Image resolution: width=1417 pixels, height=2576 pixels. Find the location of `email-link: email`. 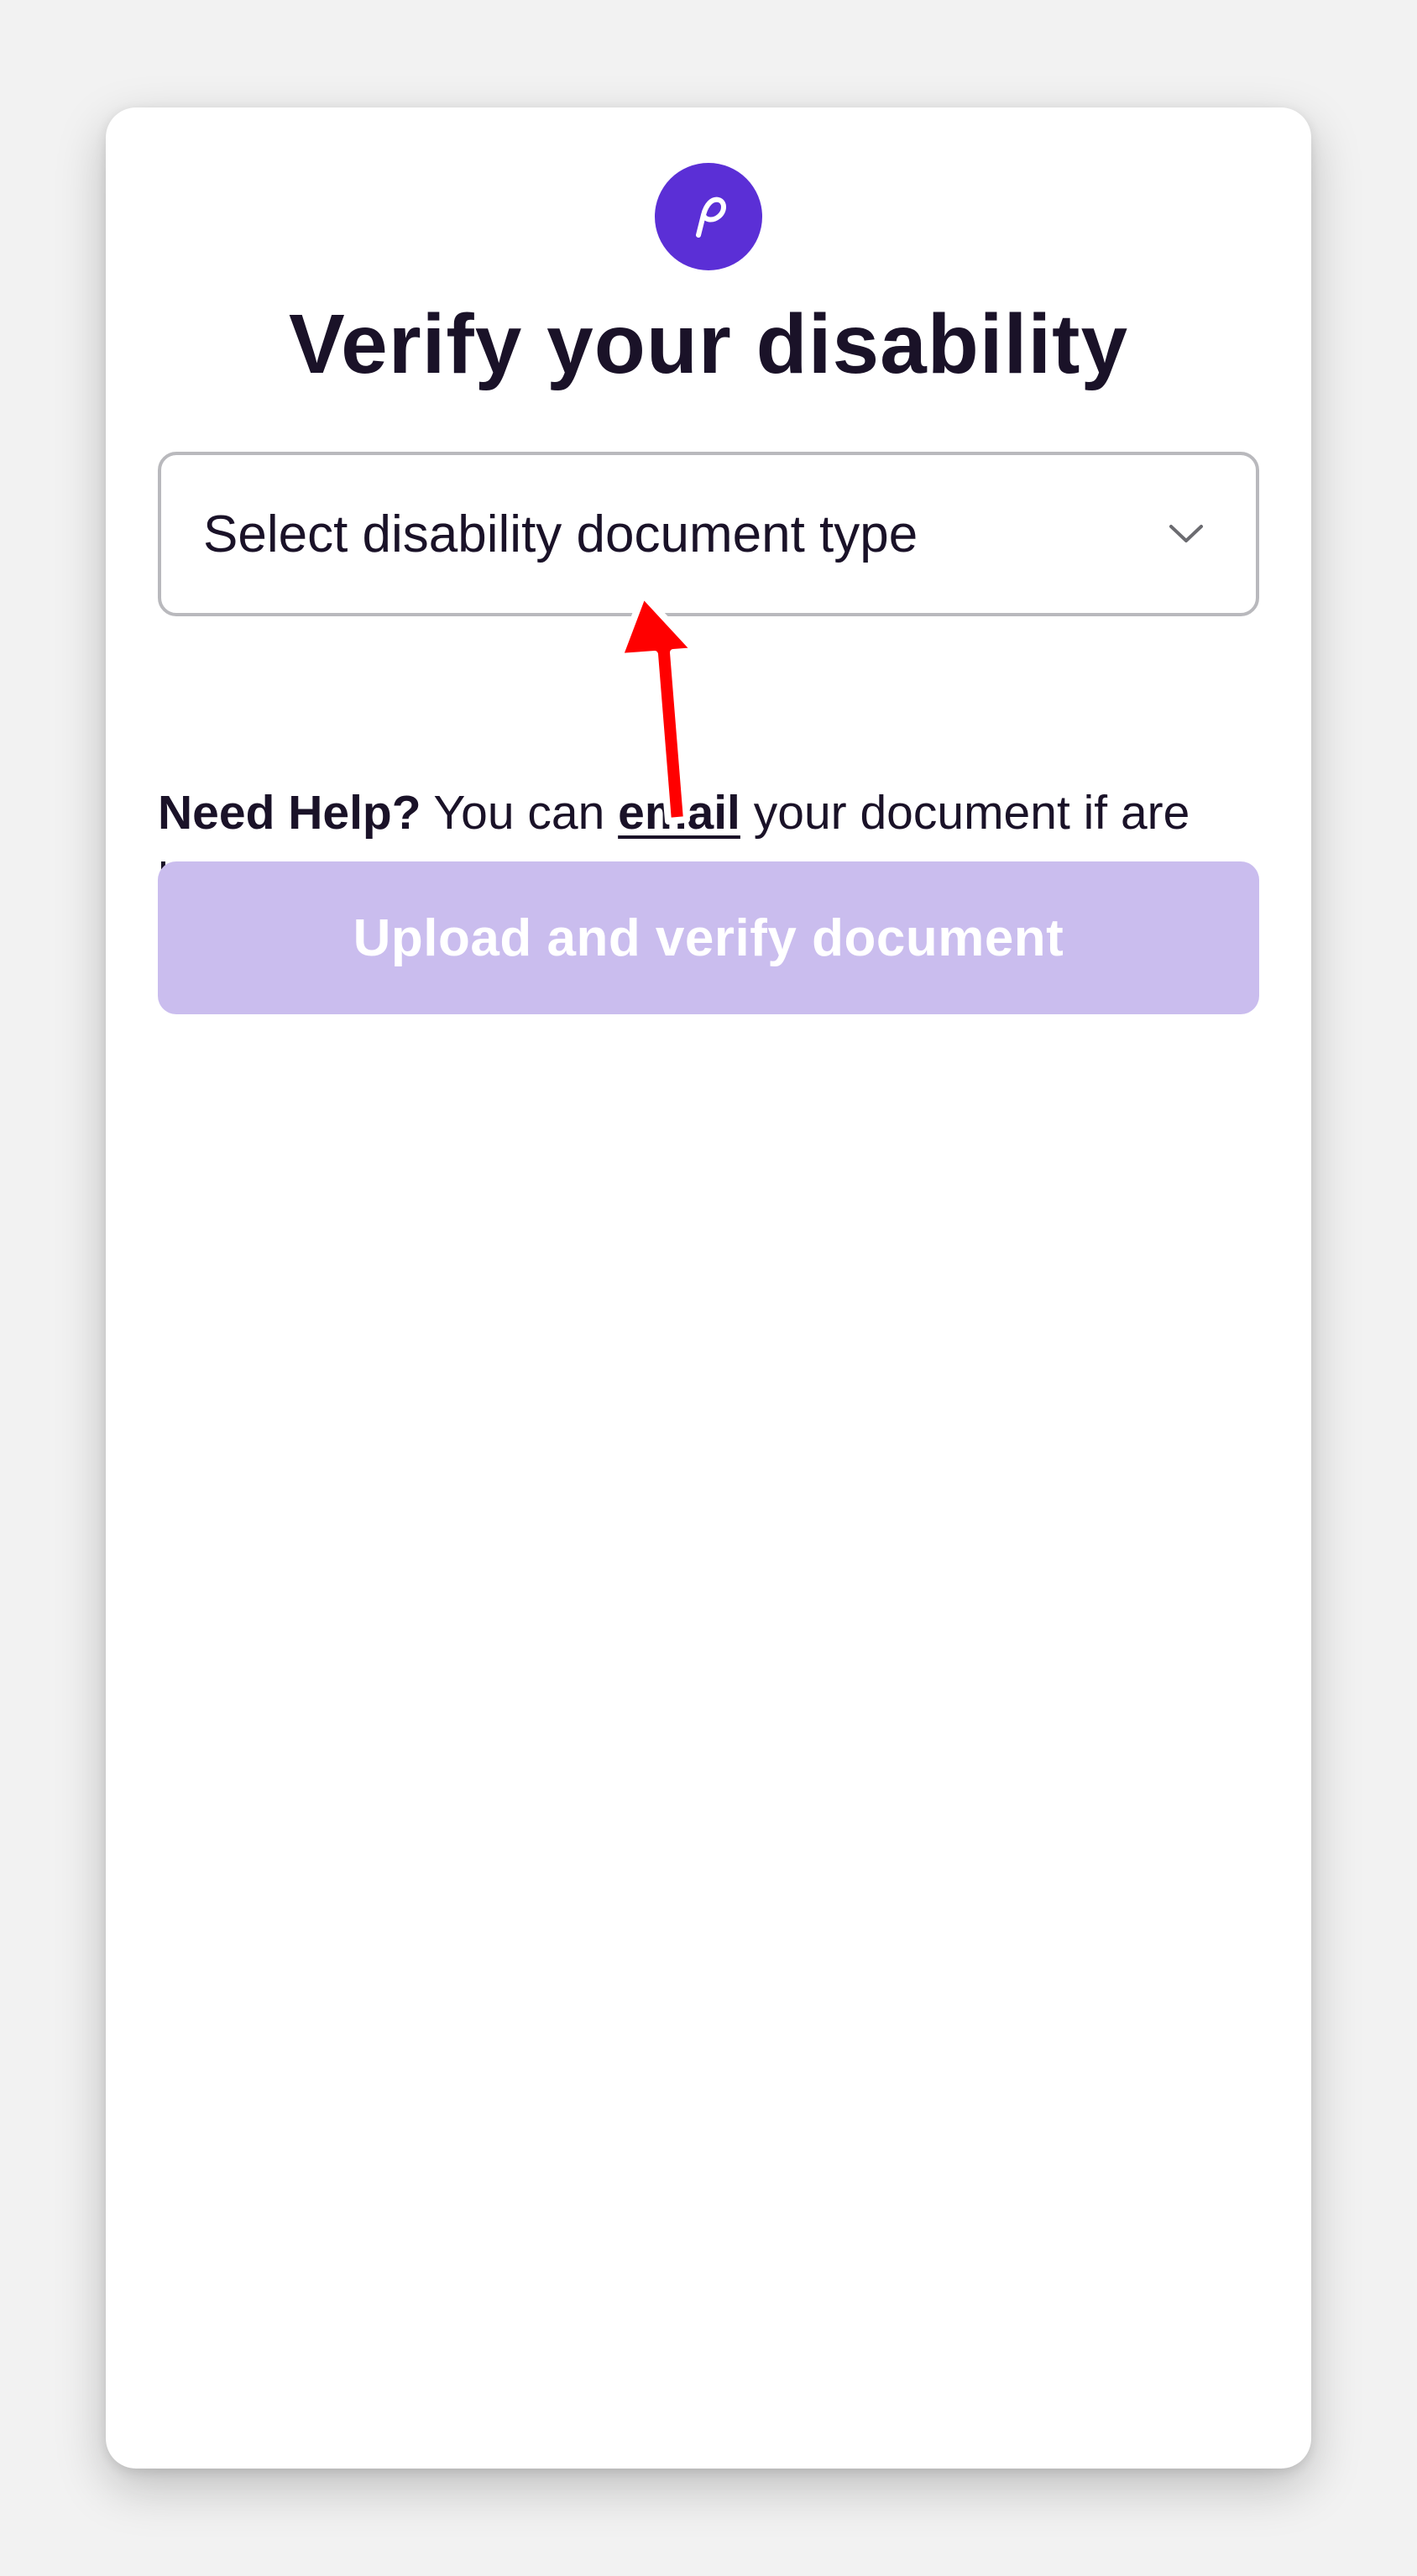

email-link: email is located at coordinates (679, 813).